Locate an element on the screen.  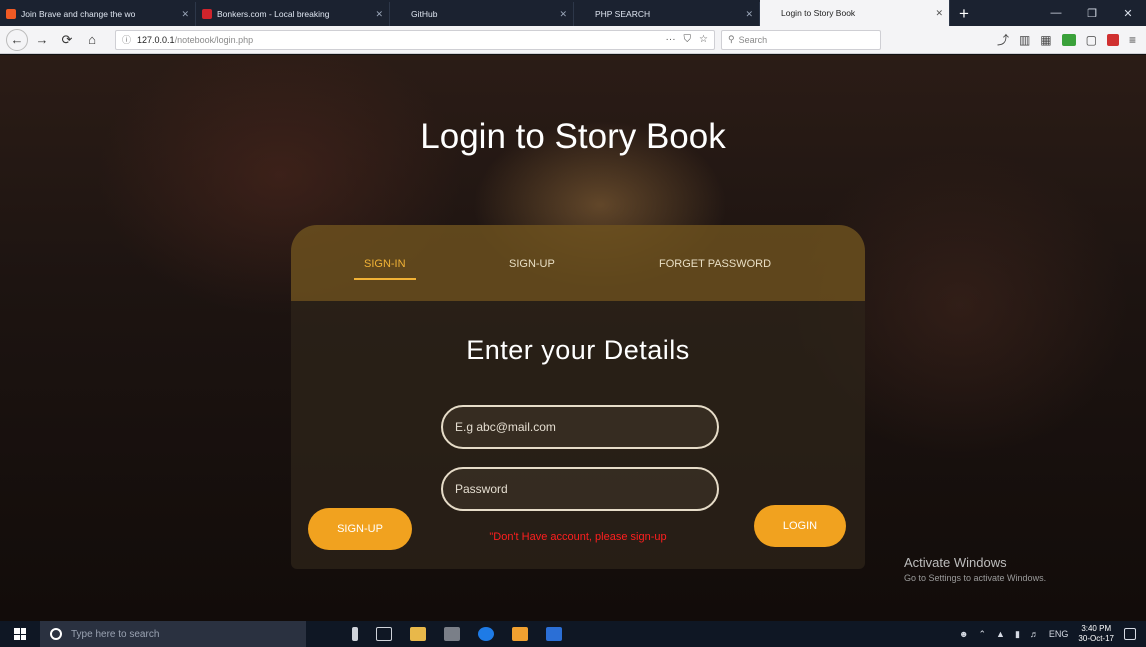
login-tab-strip: SIGN-IN SIGN-UP FORGET PASSWORD is located at coordinates (578, 263).